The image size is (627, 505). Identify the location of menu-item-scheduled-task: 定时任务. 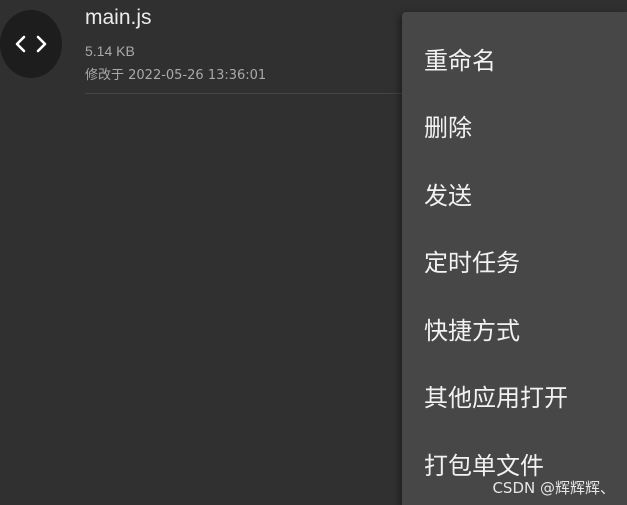
(514, 260).